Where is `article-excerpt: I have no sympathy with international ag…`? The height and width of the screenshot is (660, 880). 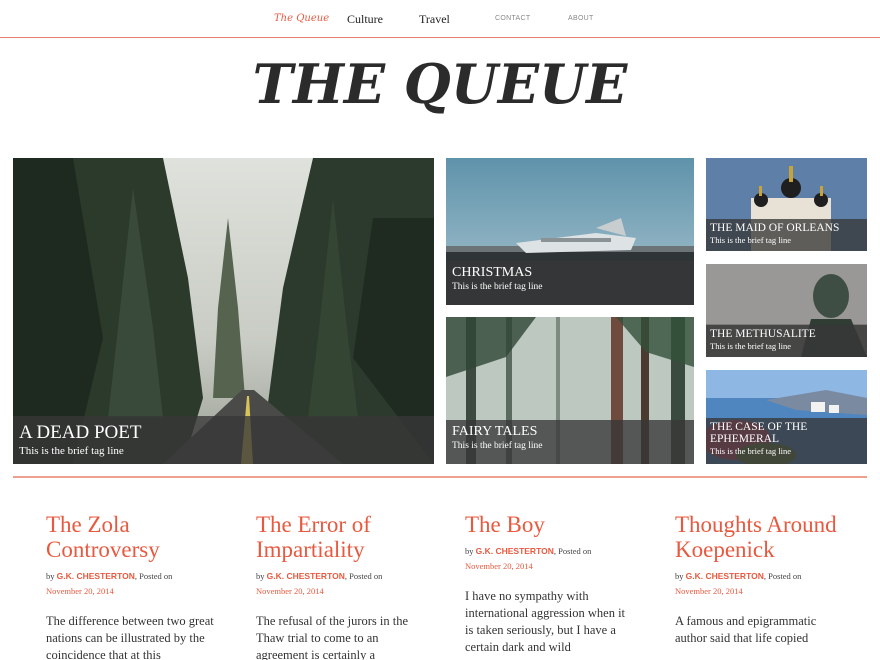 article-excerpt: I have no sympathy with international ag… is located at coordinates (545, 621).